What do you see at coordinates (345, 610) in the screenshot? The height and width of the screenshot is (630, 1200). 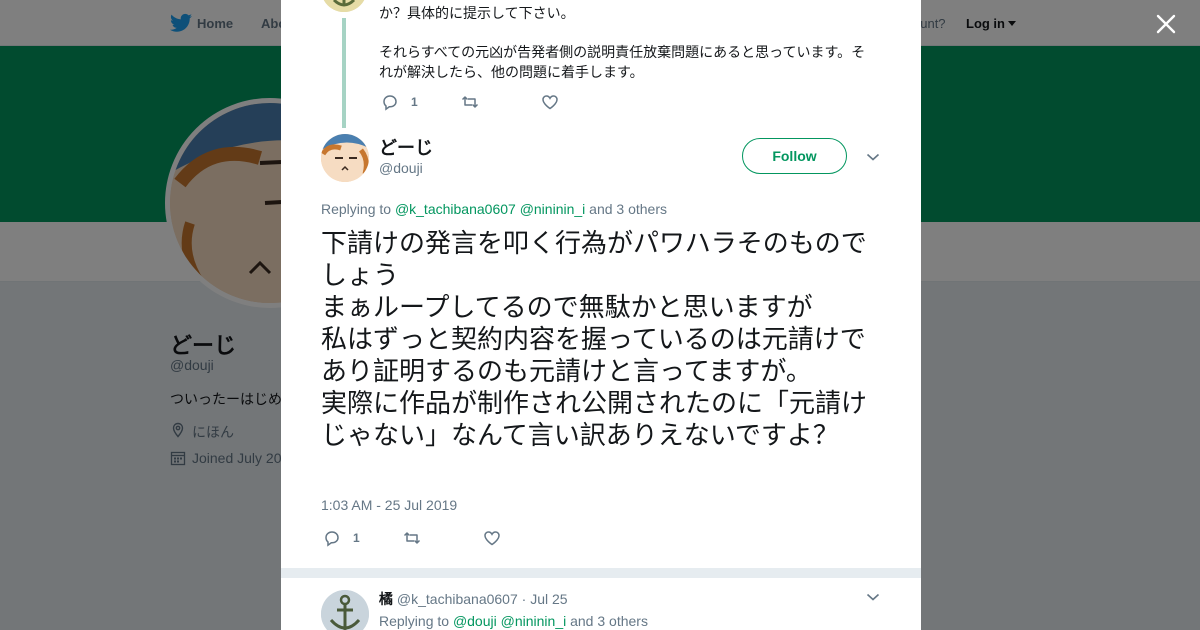 I see `reply-tweet-avatar` at bounding box center [345, 610].